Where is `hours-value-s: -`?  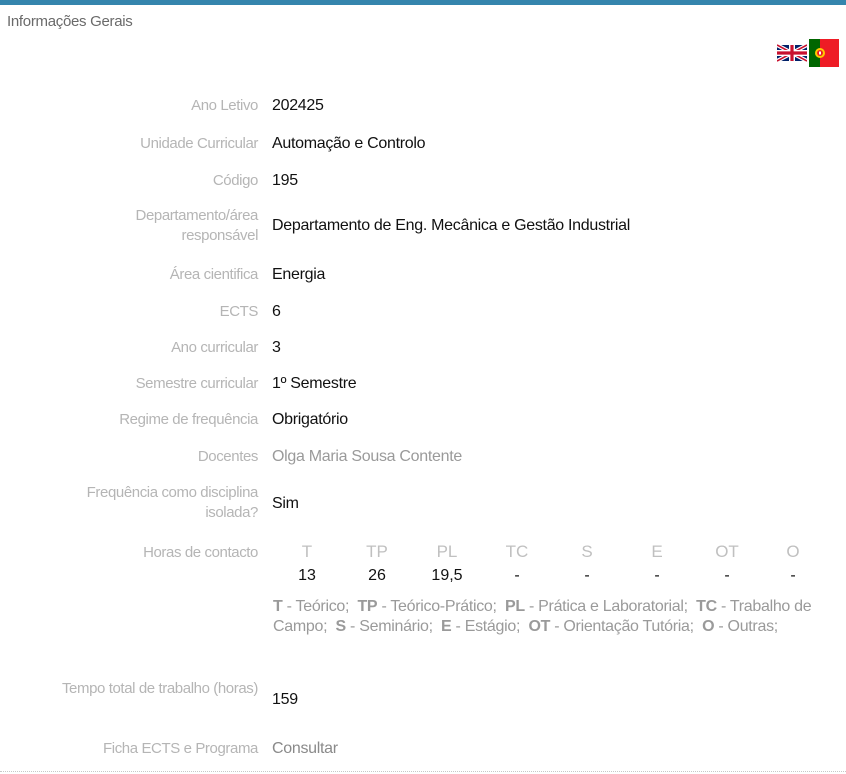 hours-value-s: - is located at coordinates (587, 575).